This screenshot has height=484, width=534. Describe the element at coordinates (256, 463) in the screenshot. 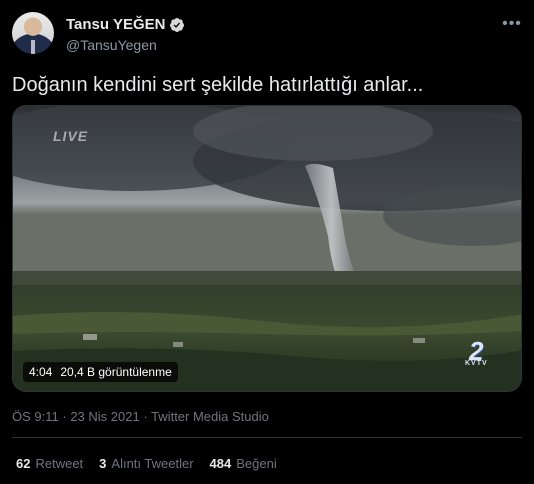

I see `like-label: Beğeni` at that location.